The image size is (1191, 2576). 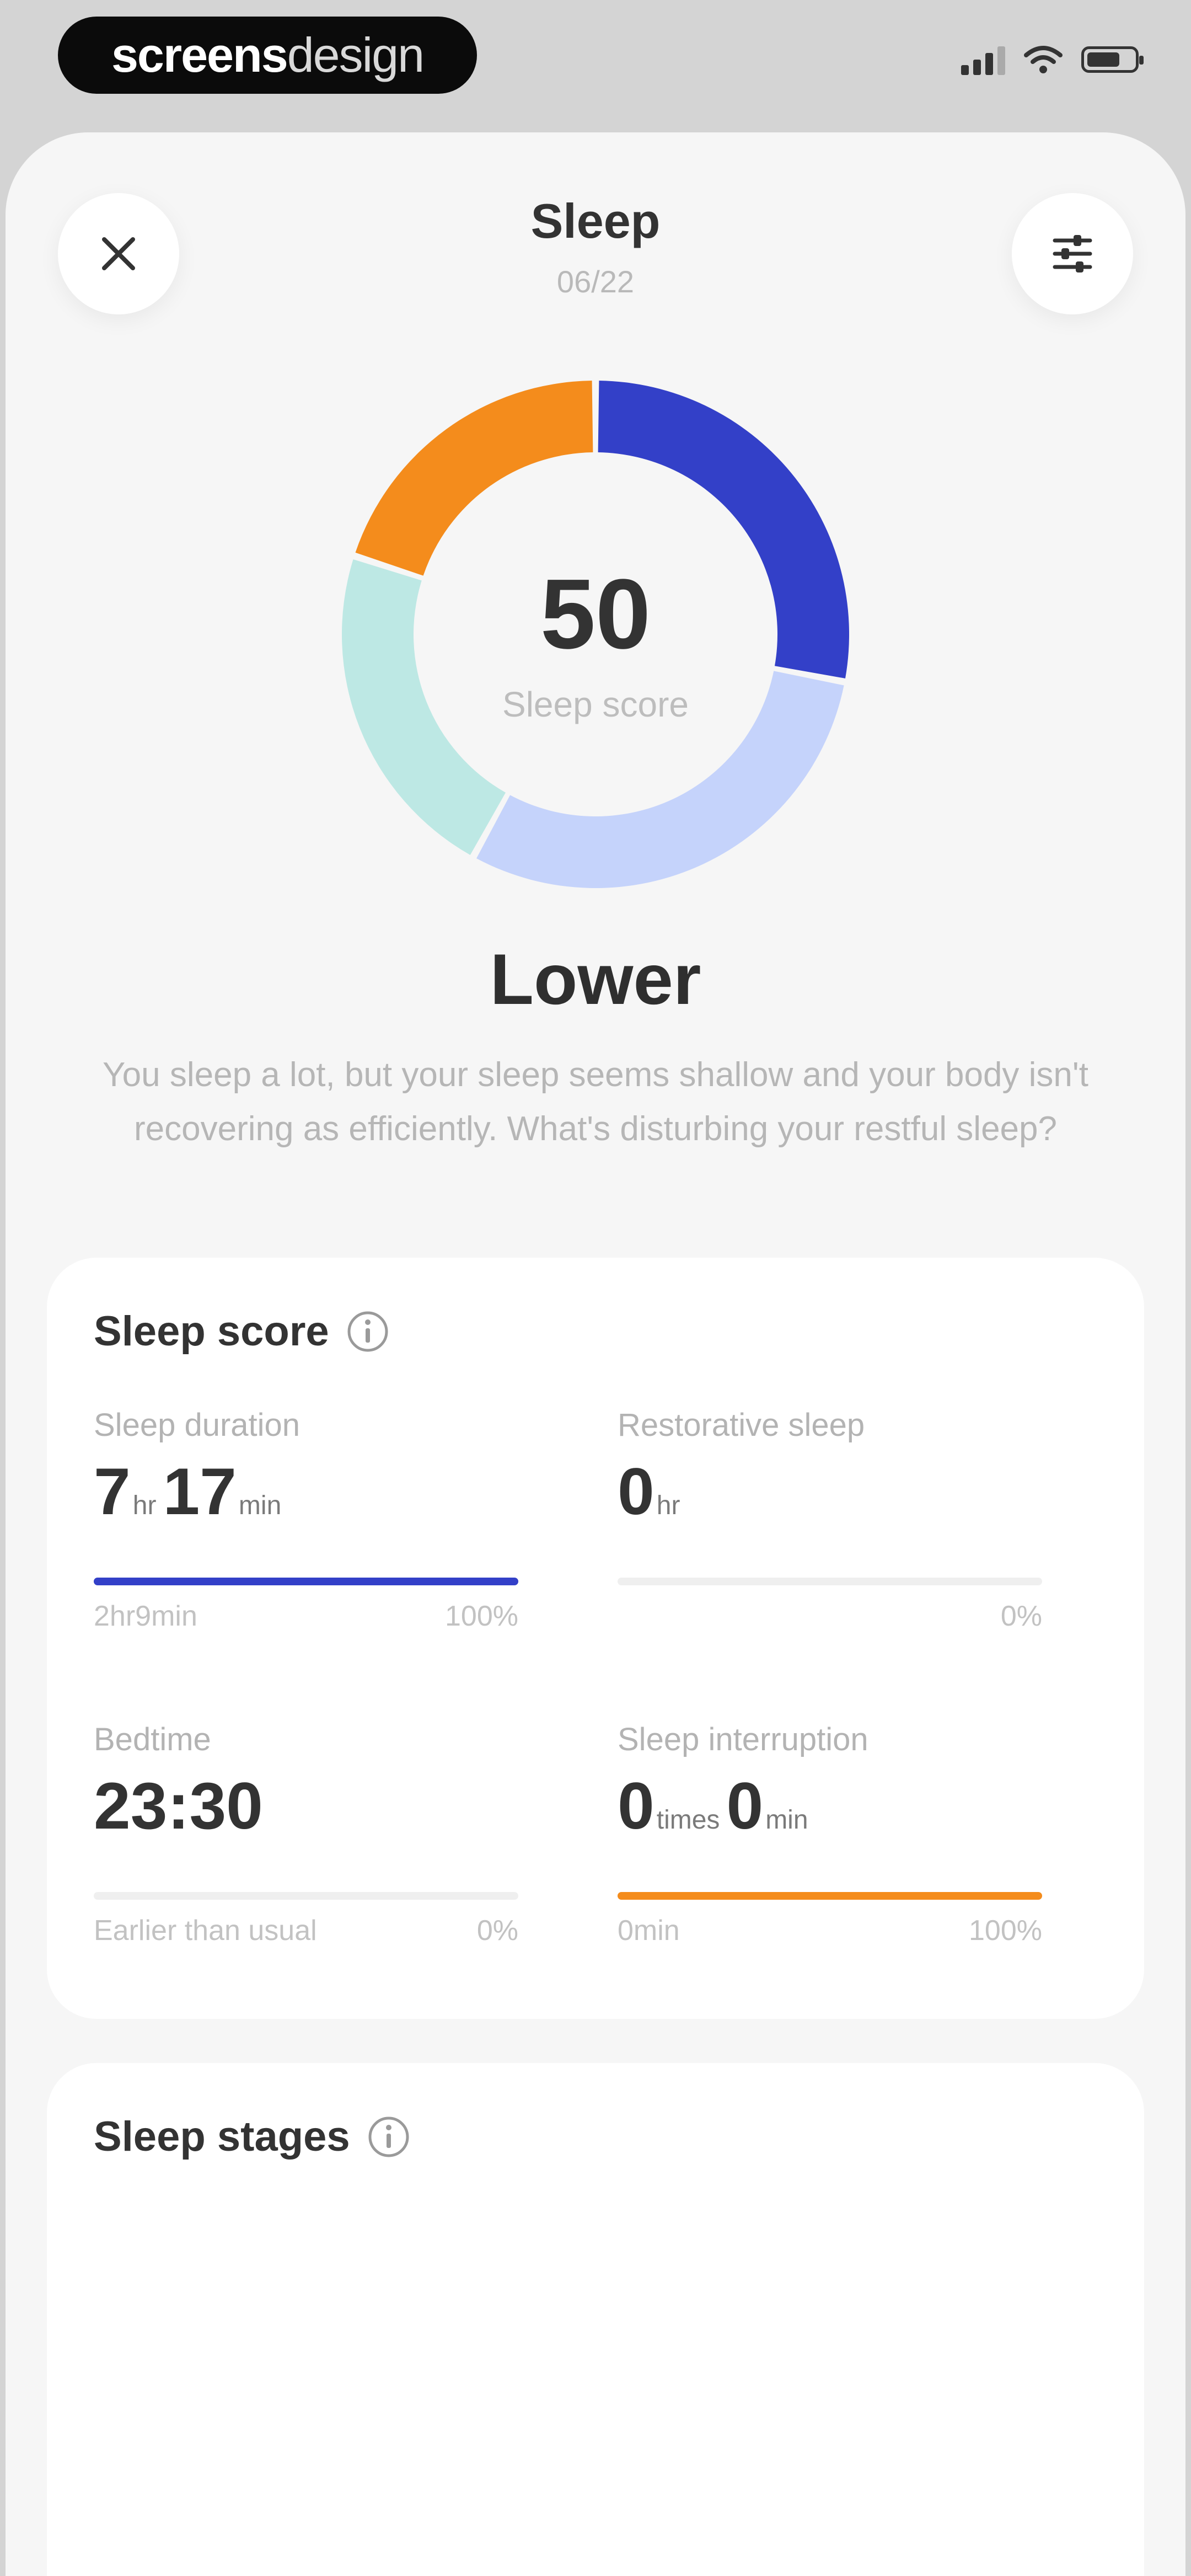 What do you see at coordinates (197, 1425) in the screenshot?
I see `metric-label: Sleep duration` at bounding box center [197, 1425].